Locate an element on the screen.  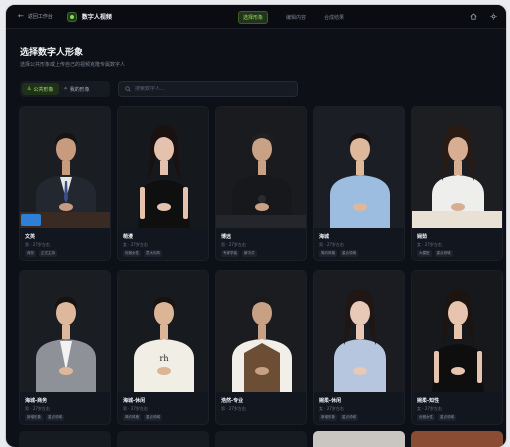
search-icon is located at coordinates (128, 89).